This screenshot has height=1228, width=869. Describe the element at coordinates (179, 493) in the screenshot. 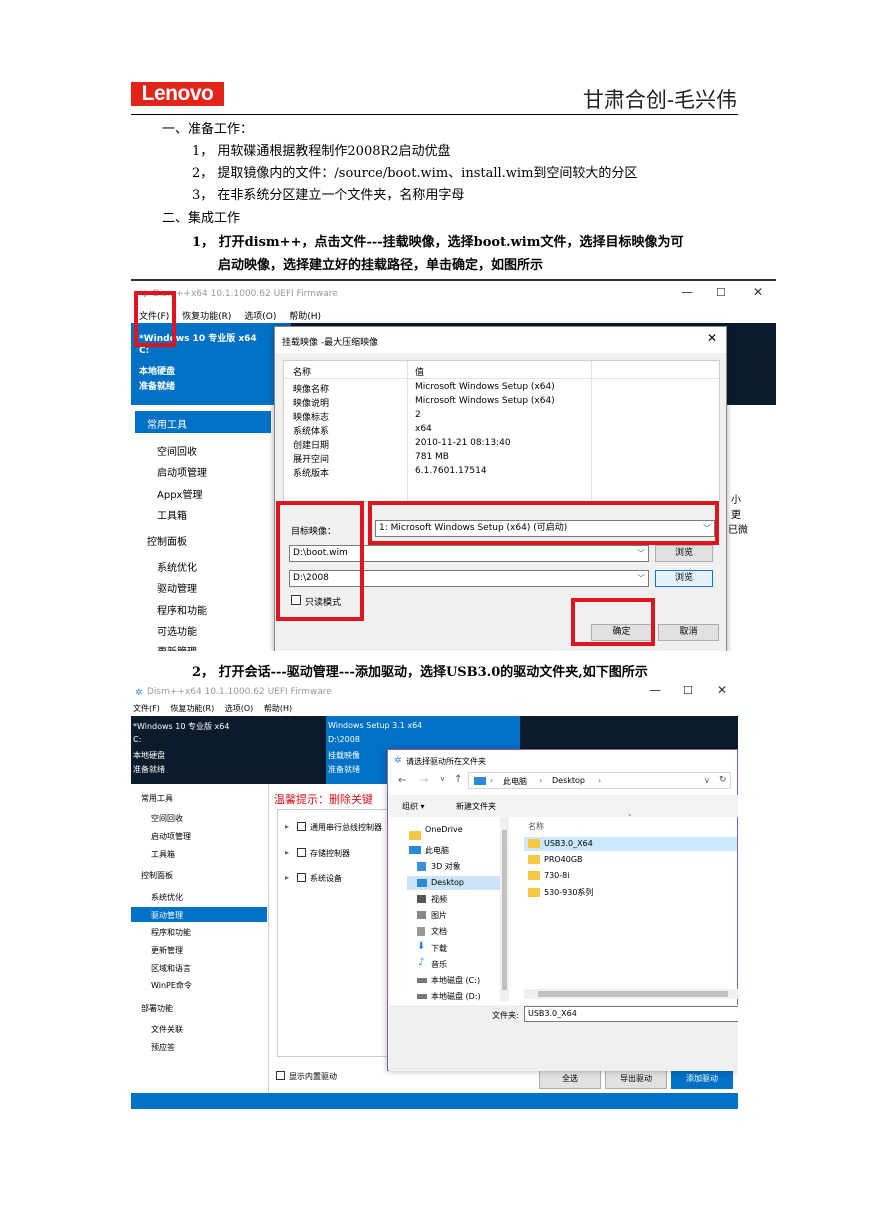

I see `sidebar-item-appx: Appx管理` at that location.